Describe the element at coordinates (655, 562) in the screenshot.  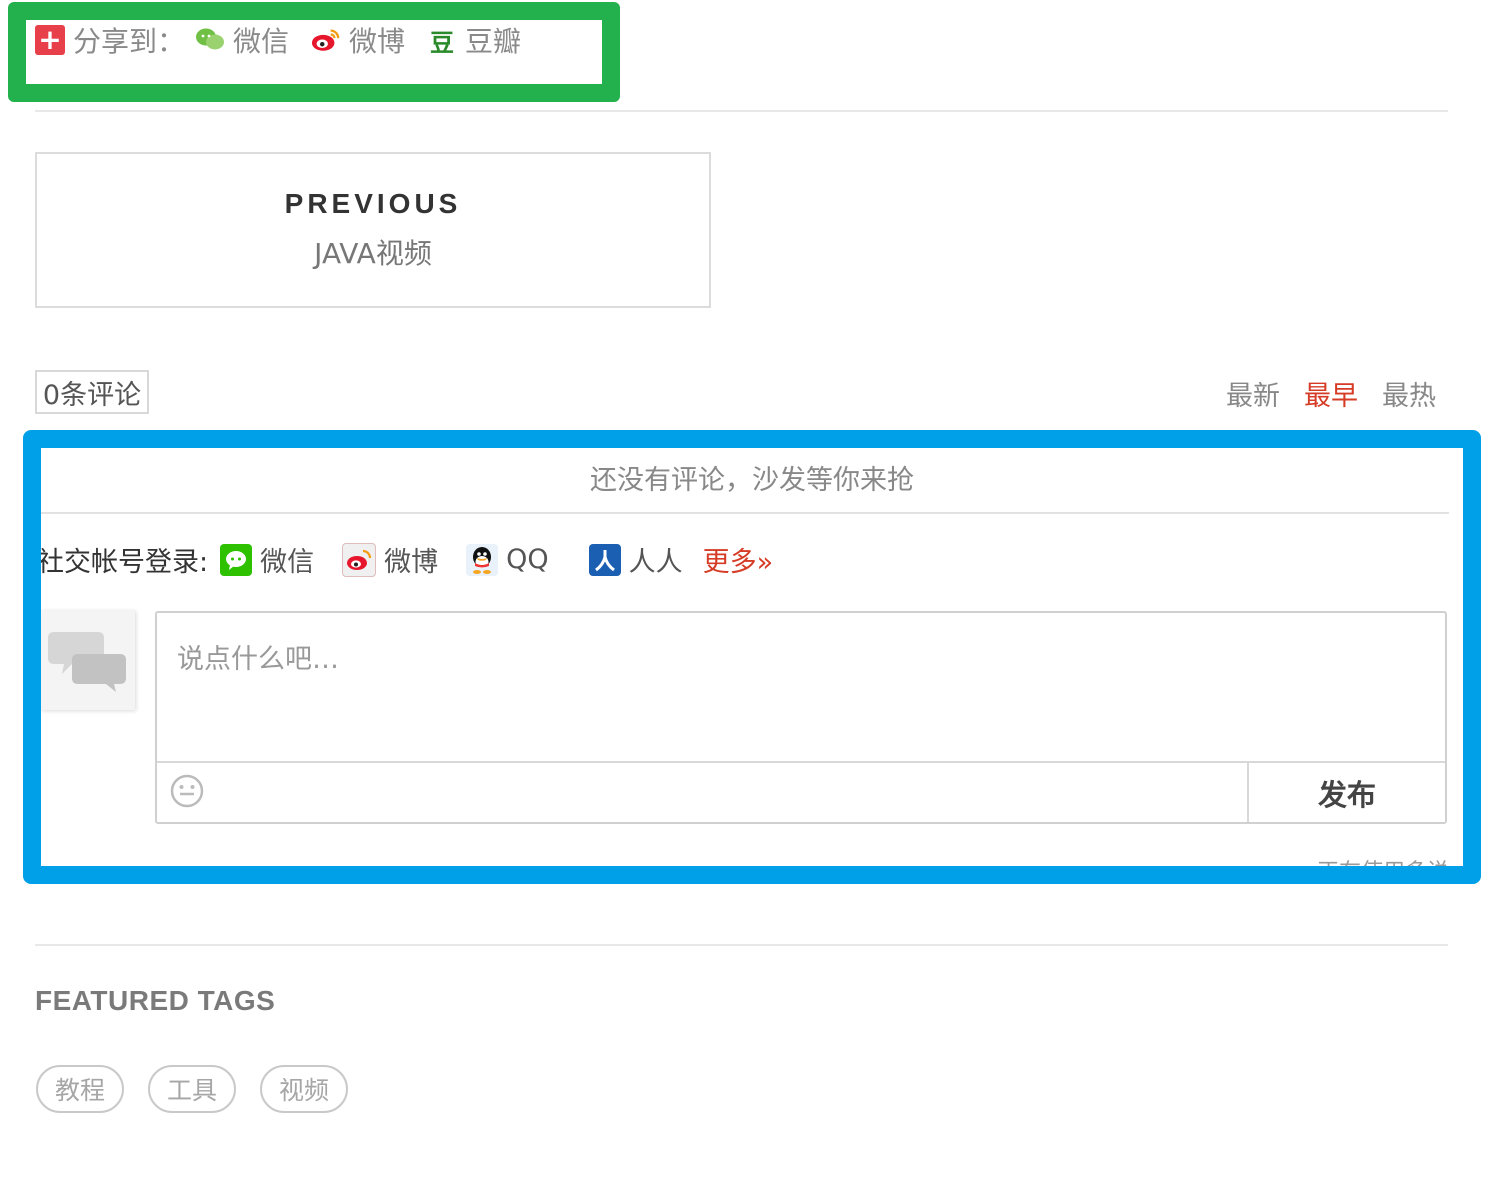
I see `login-renren-label: 人人` at that location.